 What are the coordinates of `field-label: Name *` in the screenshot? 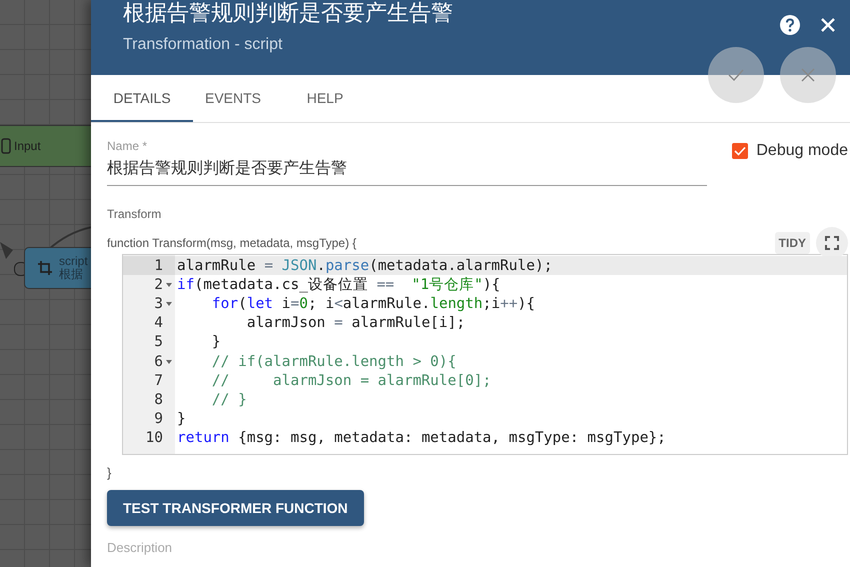 It's located at (127, 146).